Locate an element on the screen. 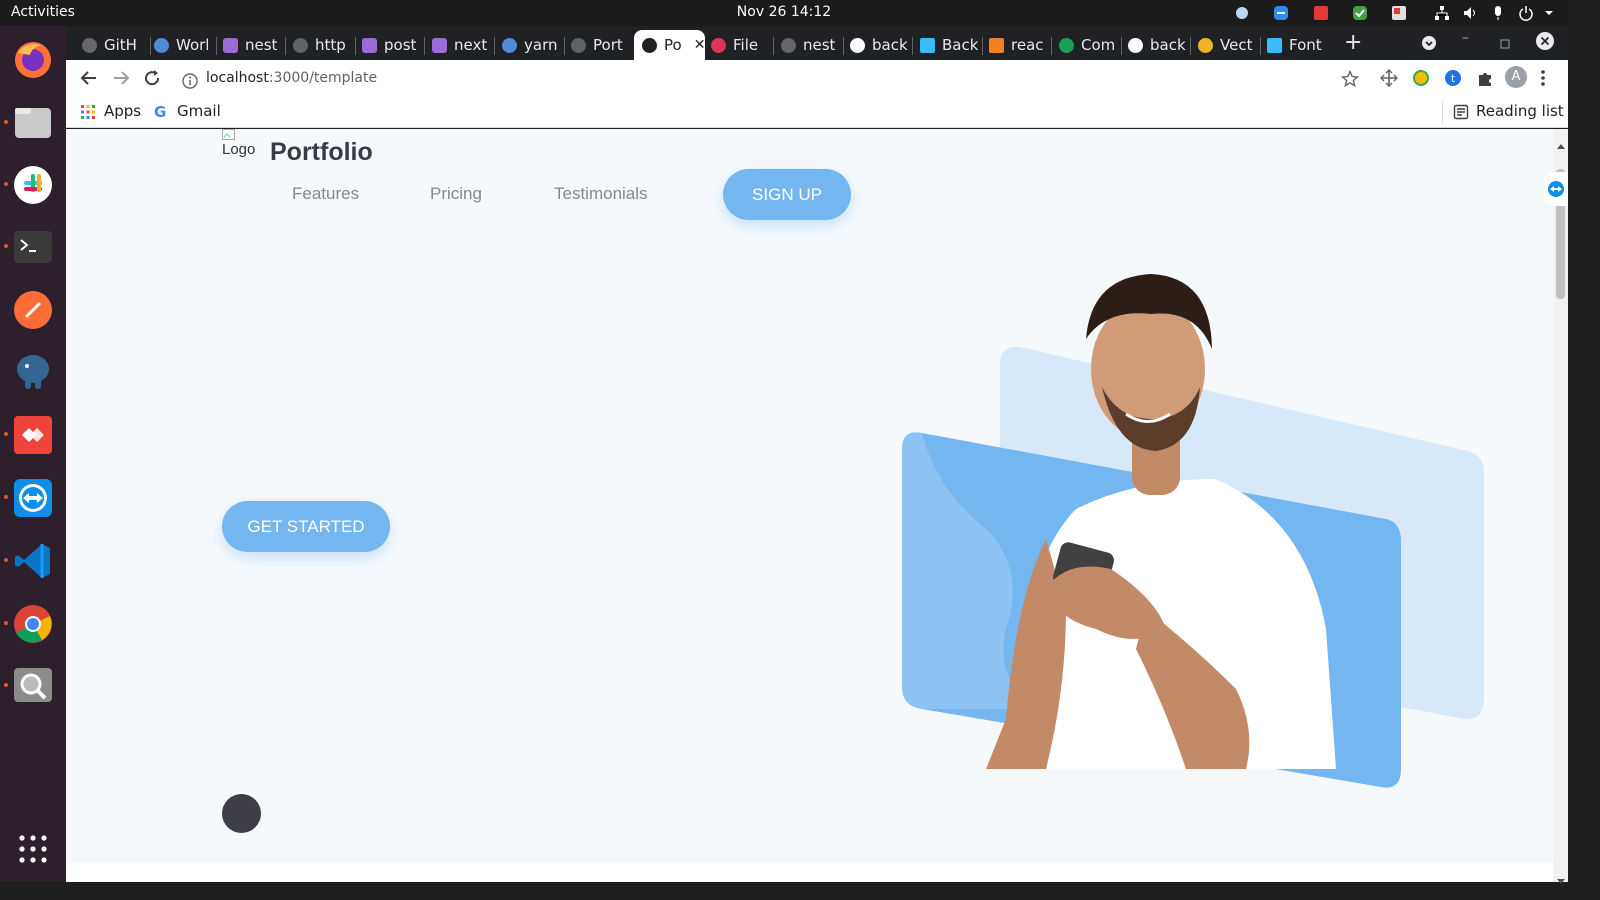 The width and height of the screenshot is (1600, 900). extension-icon is located at coordinates (1421, 80).